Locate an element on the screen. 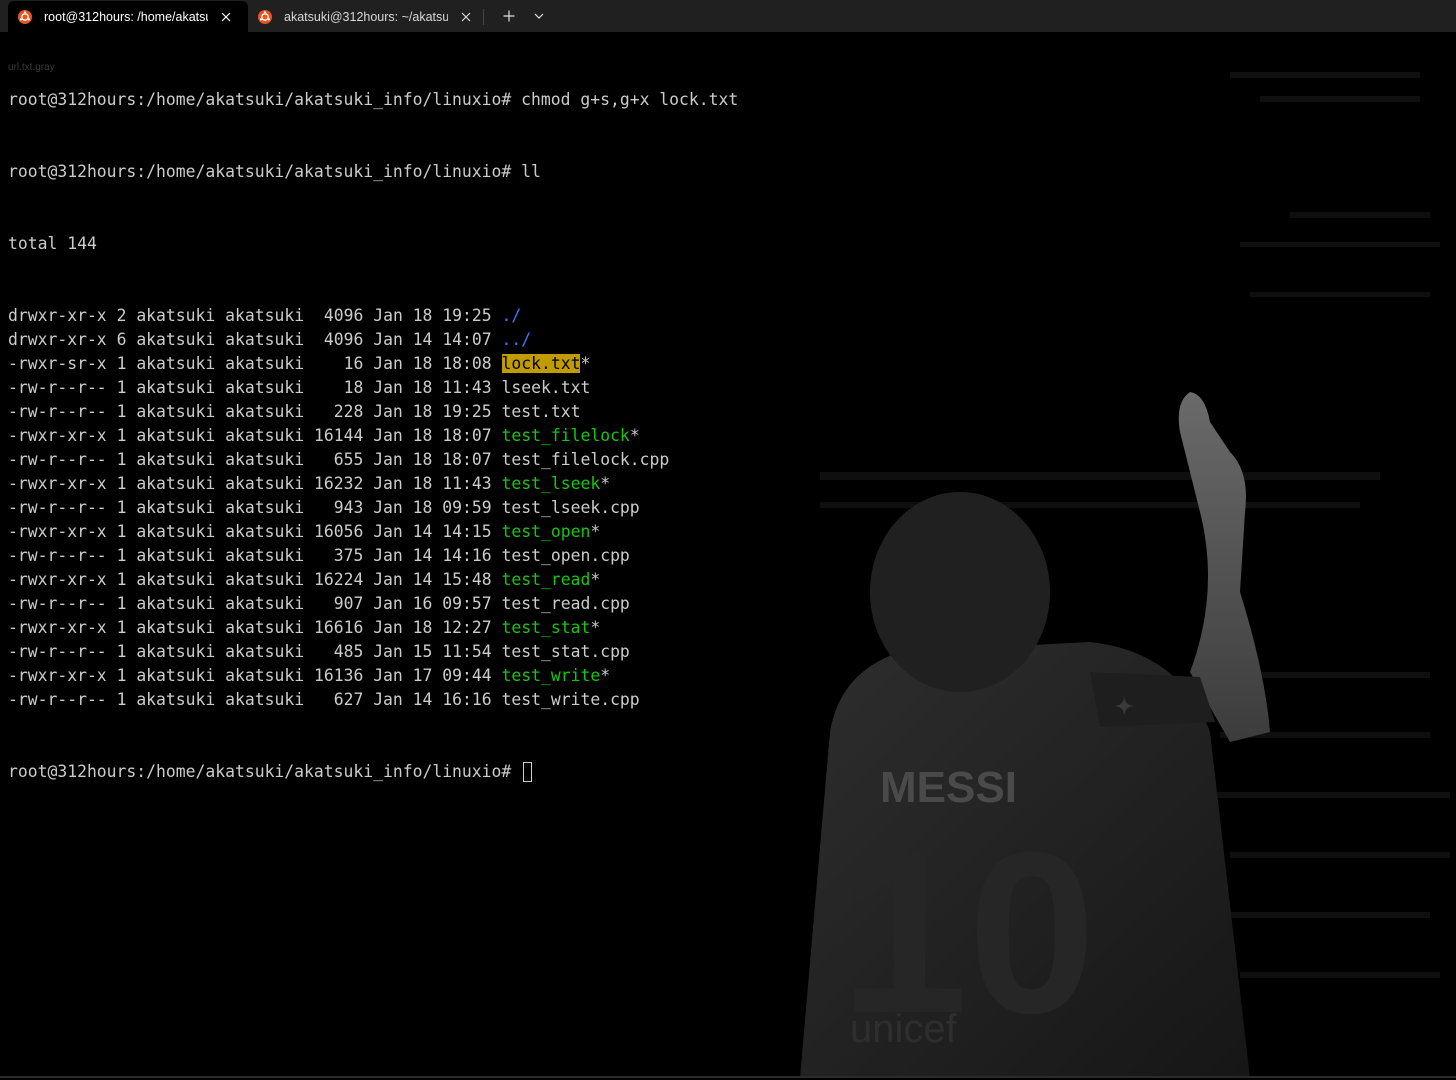 Image resolution: width=1456 pixels, height=1080 pixels. file-name: test_open.cpp is located at coordinates (565, 555).